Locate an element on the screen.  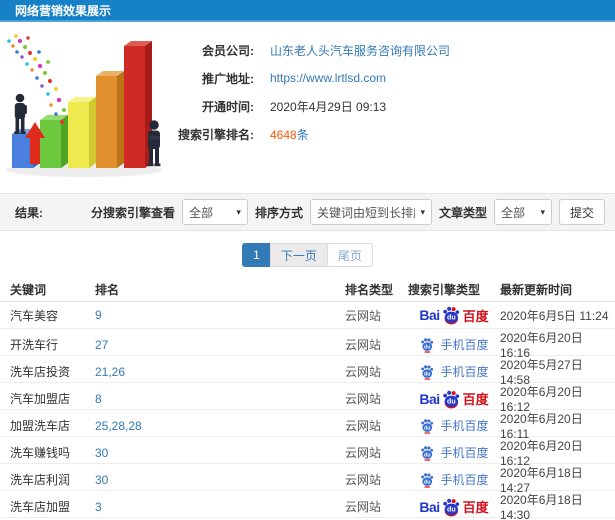
table-row: 洗车店利润 30 云网站 du 手机百度 2020年6月18日 14:27 is located at coordinates (307, 479).